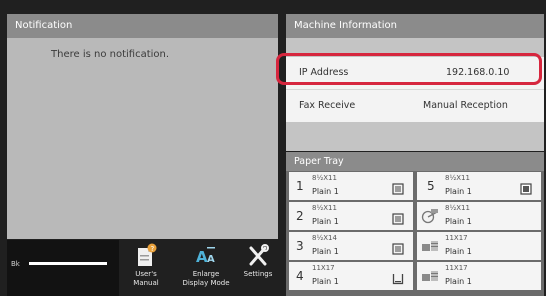 The image size is (546, 296). Describe the element at coordinates (211, 259) in the screenshot. I see `svg-text: A` at that location.